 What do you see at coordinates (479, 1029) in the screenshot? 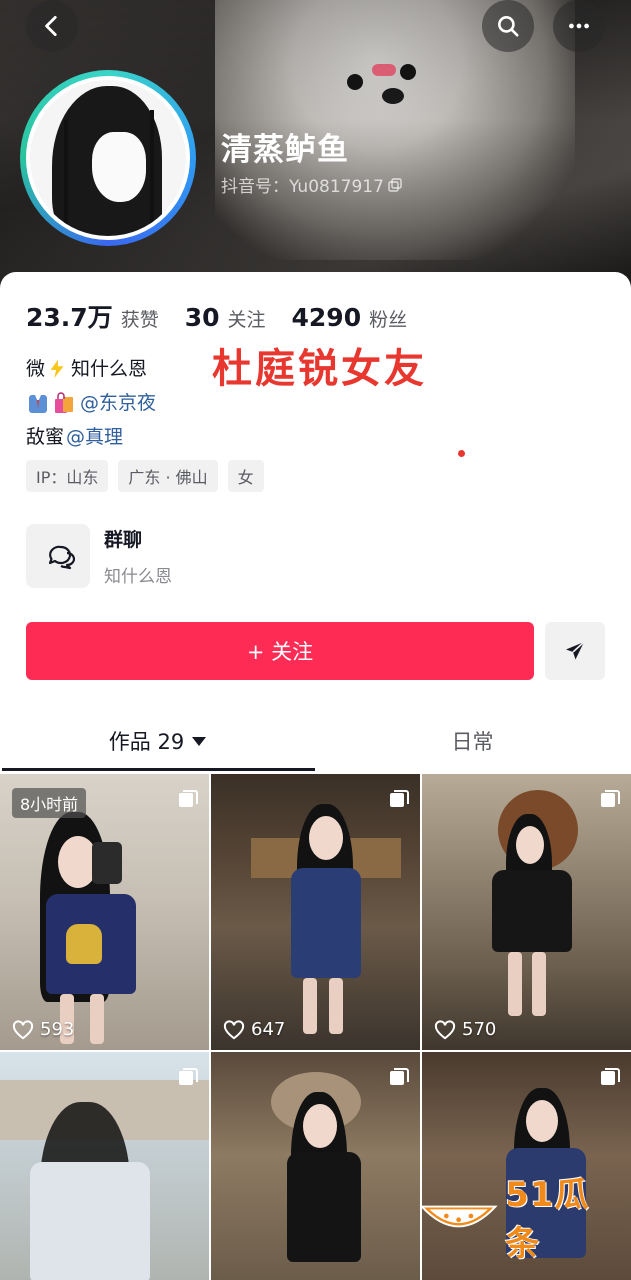
I see `post-likes-count: 570` at bounding box center [479, 1029].